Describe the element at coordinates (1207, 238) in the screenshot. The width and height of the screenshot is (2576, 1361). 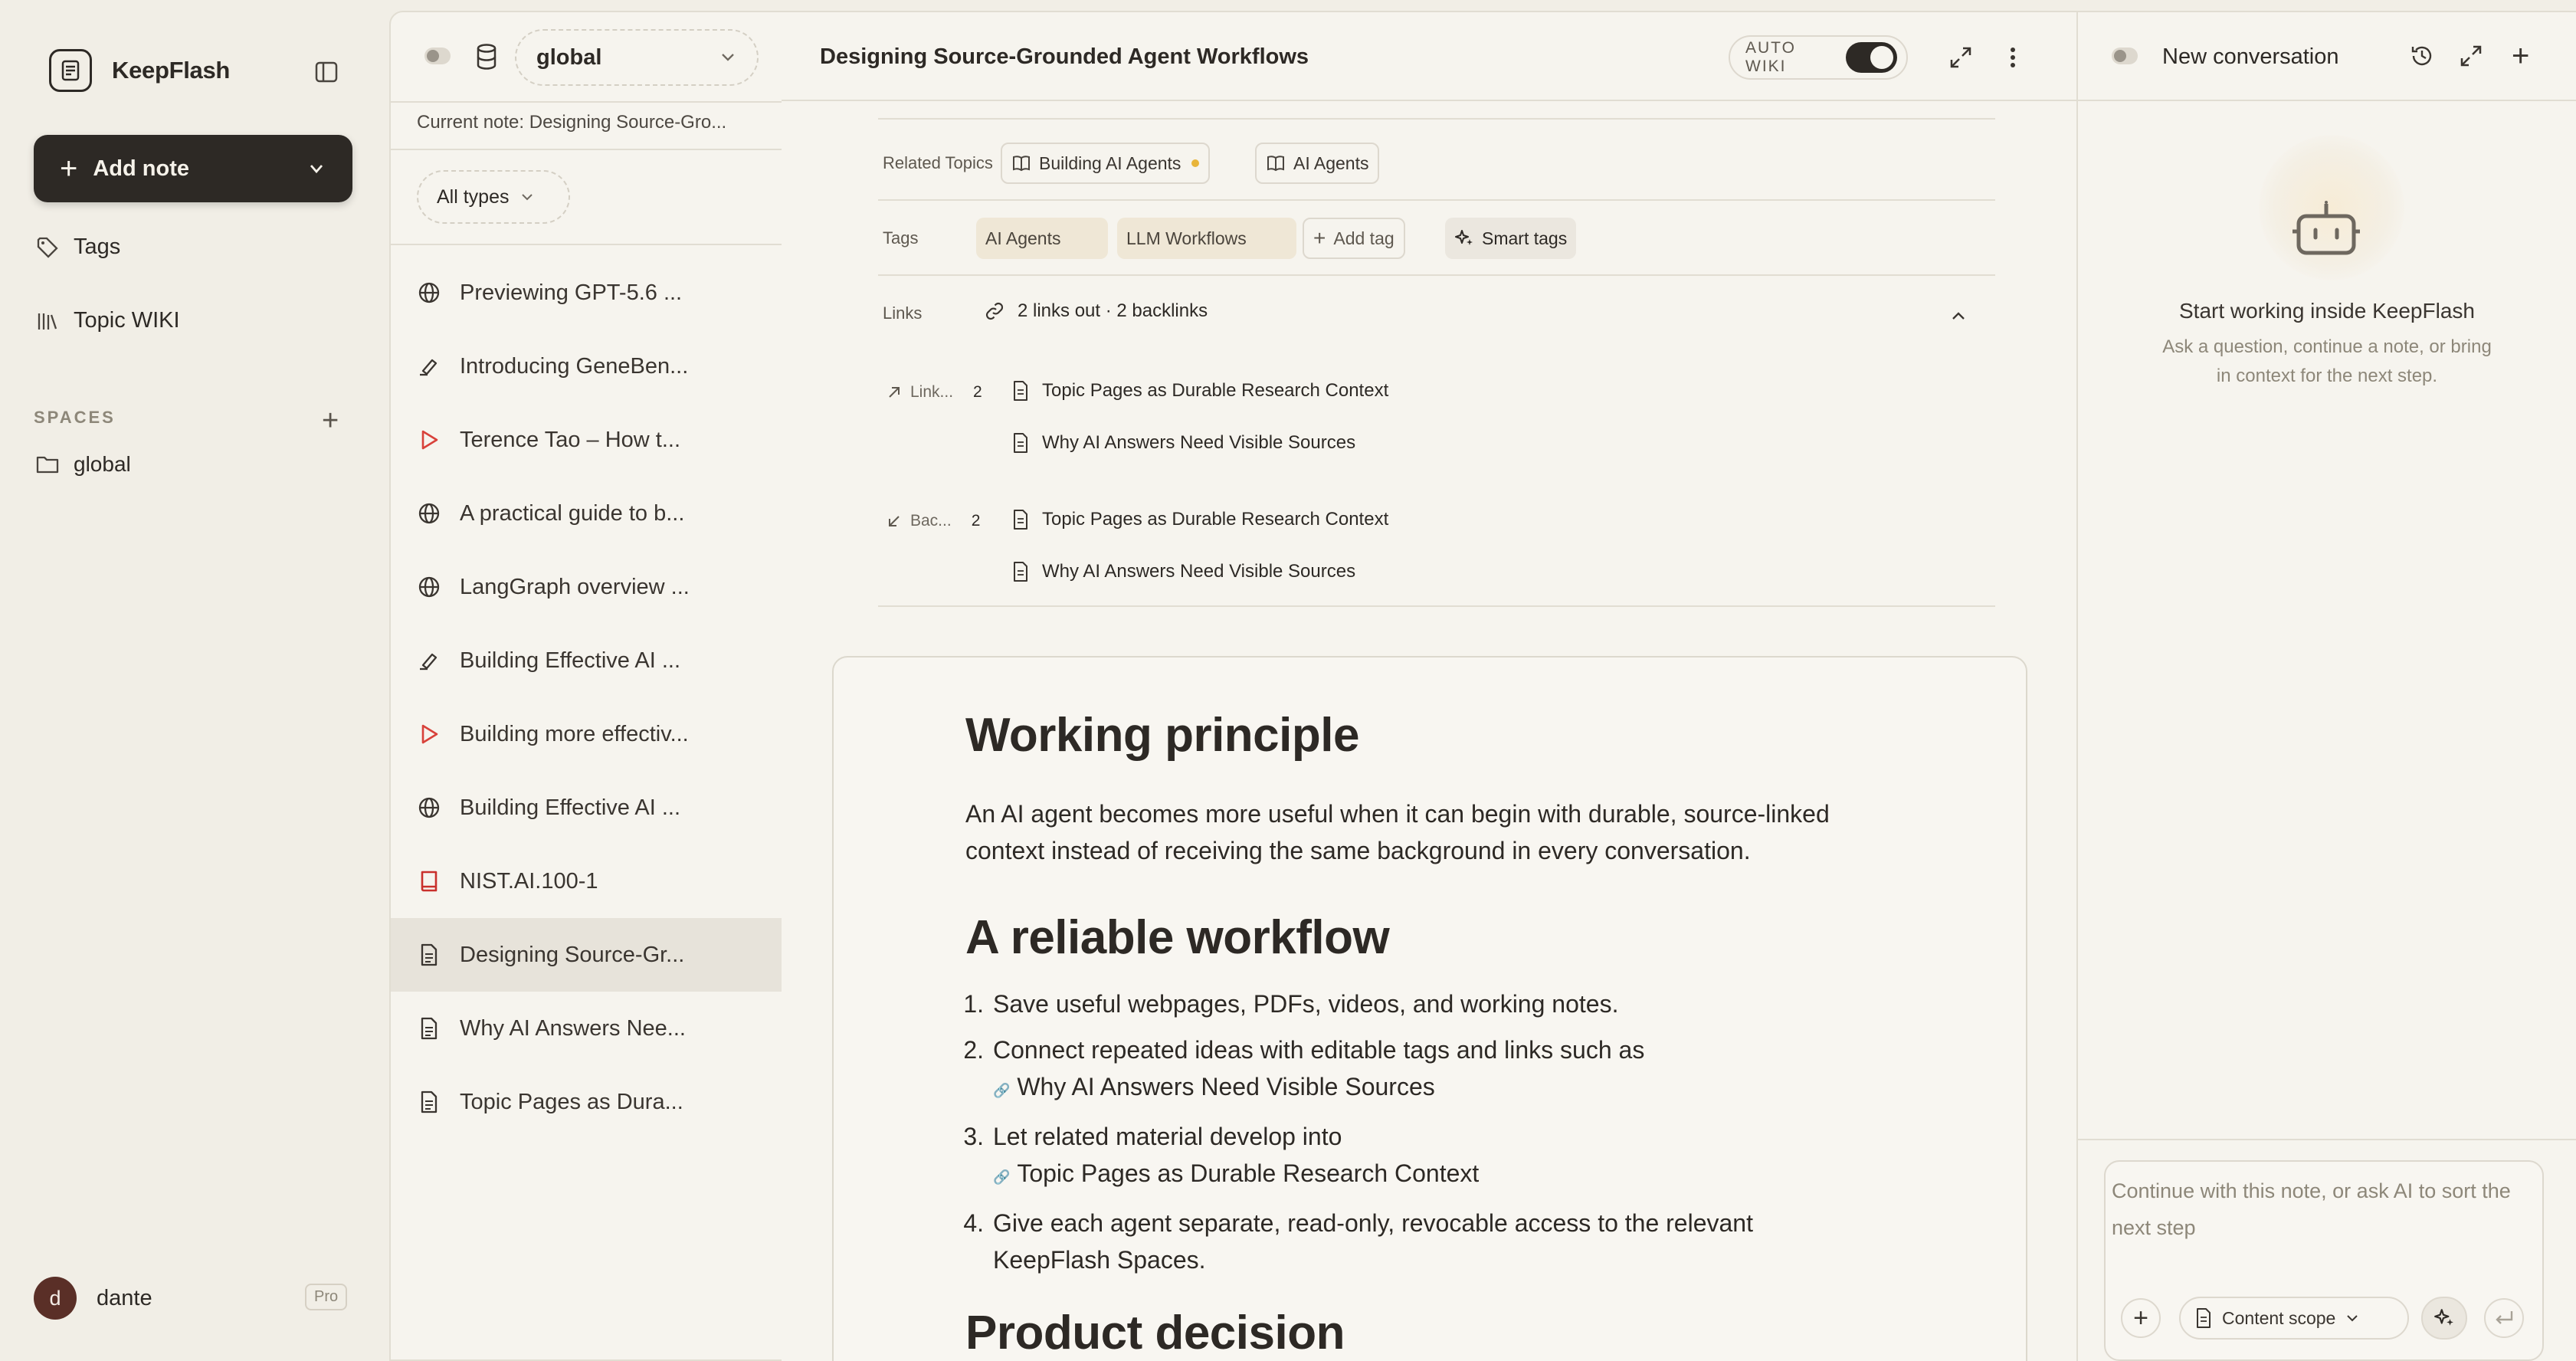
I see `tag-chip: LLM Workflows` at that location.